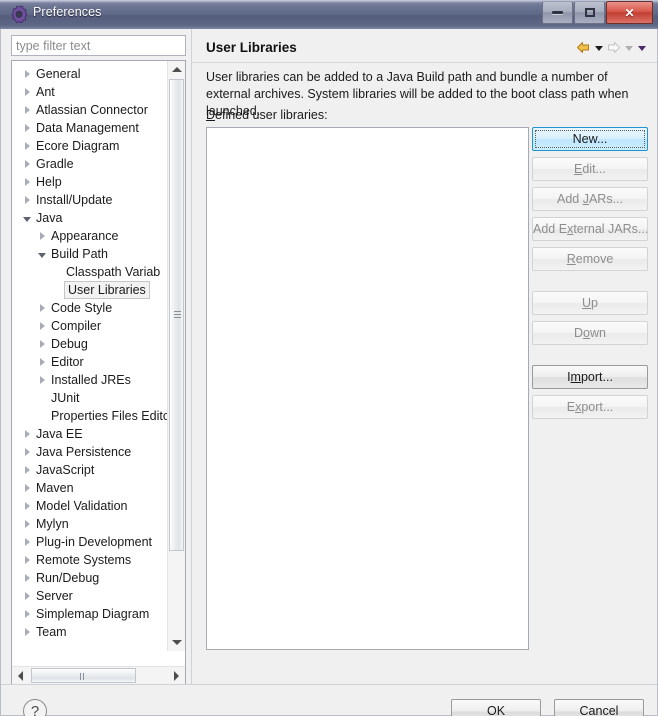 This screenshot has height=716, width=658. I want to click on tree-item-label: Code Style, so click(82, 308).